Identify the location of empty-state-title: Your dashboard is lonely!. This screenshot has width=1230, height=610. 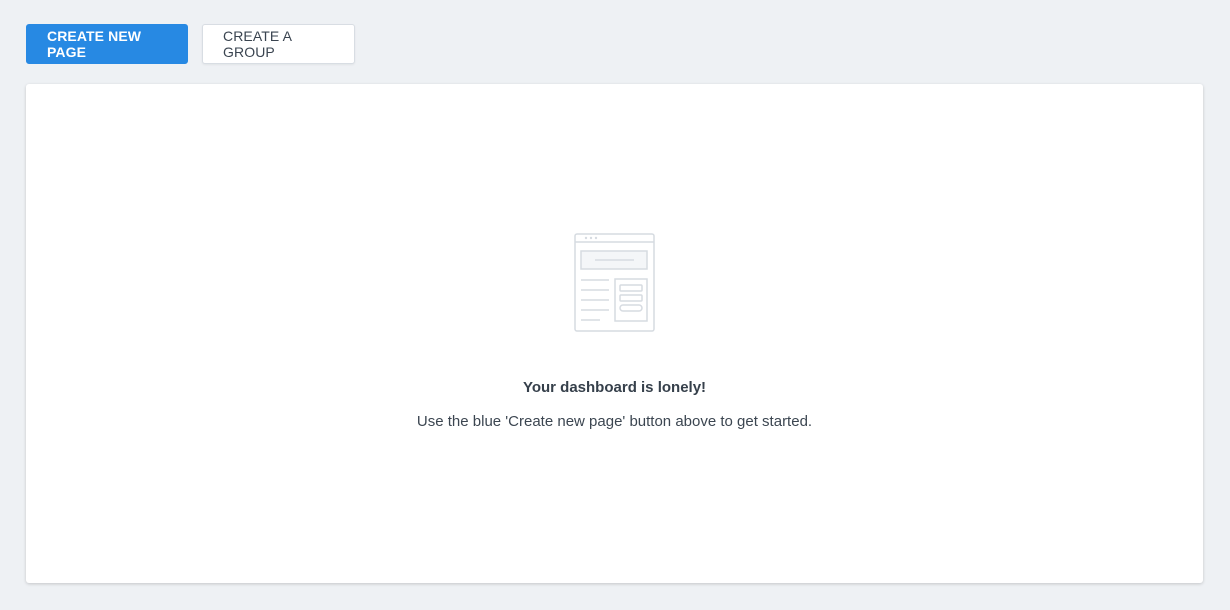
(614, 387).